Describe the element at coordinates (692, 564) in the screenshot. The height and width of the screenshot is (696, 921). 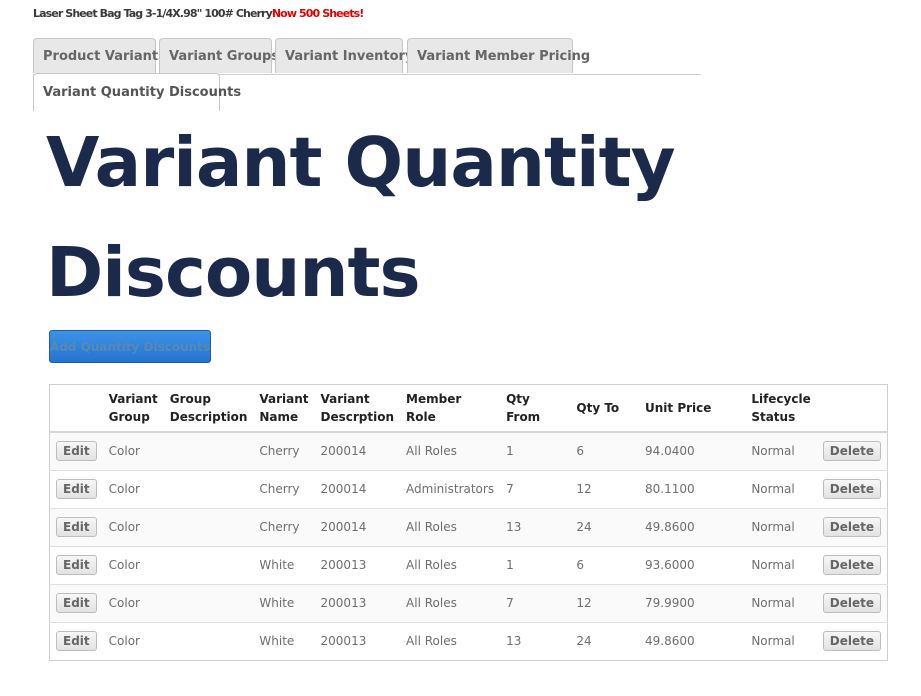
I see `cell-unit-price: 93.6000` at that location.